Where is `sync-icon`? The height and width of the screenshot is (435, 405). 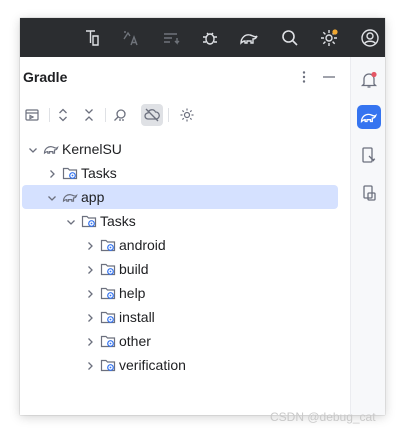 sync-icon is located at coordinates (171, 38).